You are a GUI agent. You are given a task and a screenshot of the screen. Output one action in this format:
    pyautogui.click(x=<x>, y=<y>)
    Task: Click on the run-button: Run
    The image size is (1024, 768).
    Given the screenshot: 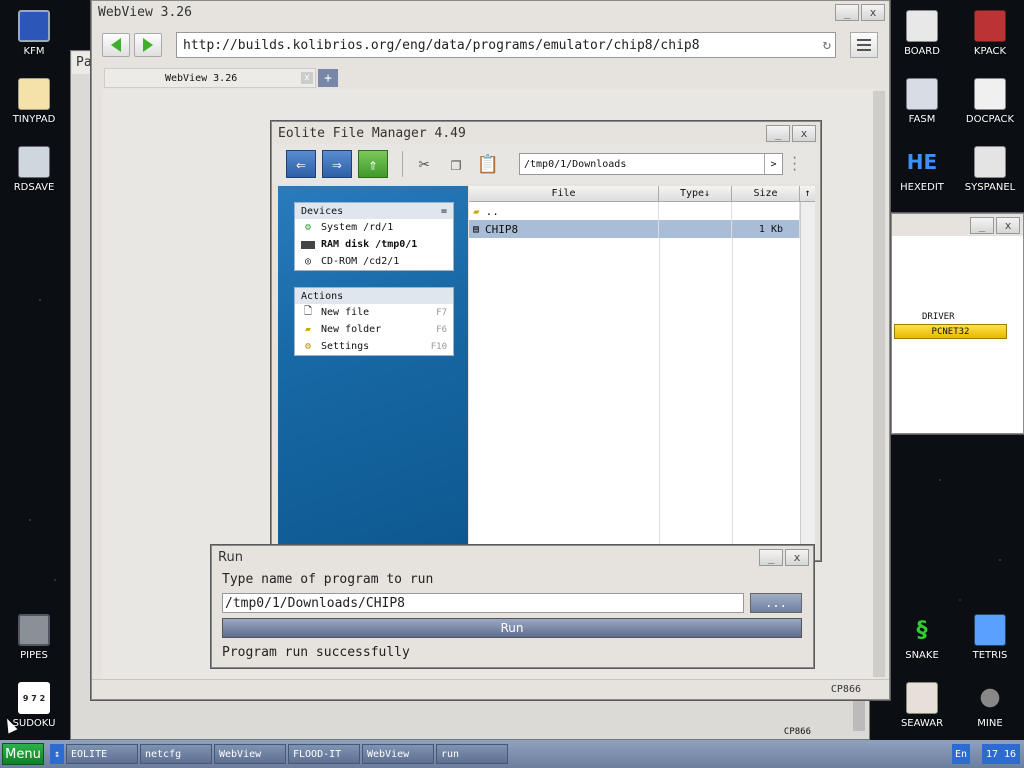 What is the action you would take?
    pyautogui.click(x=512, y=628)
    